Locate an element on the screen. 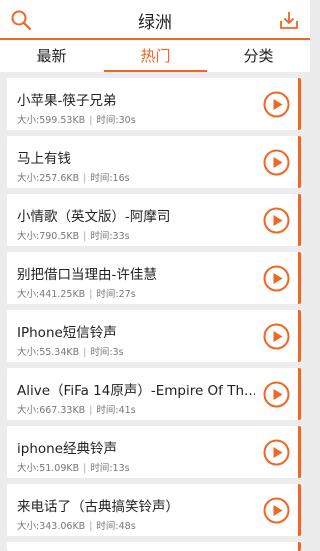  ringtone-name: IPhone短信铃声 is located at coordinates (67, 333).